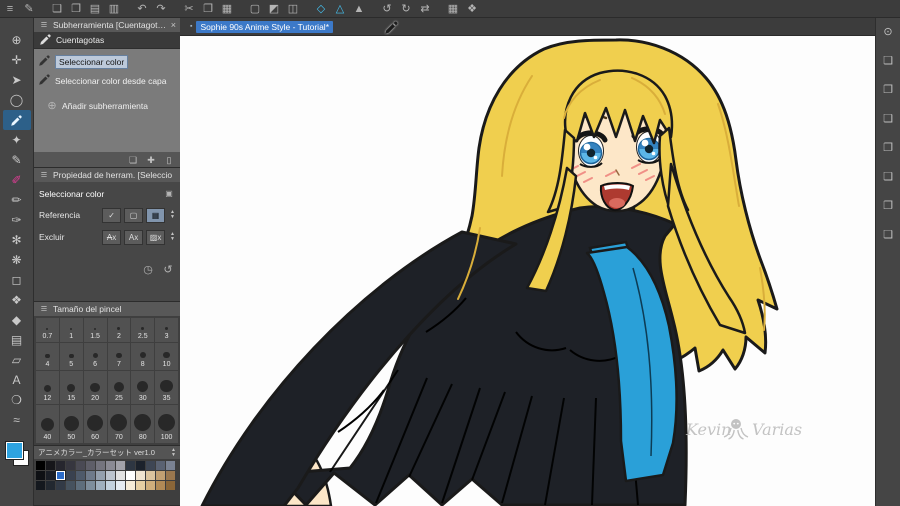  I want to click on zoom-tool: ⊕, so click(17, 40).